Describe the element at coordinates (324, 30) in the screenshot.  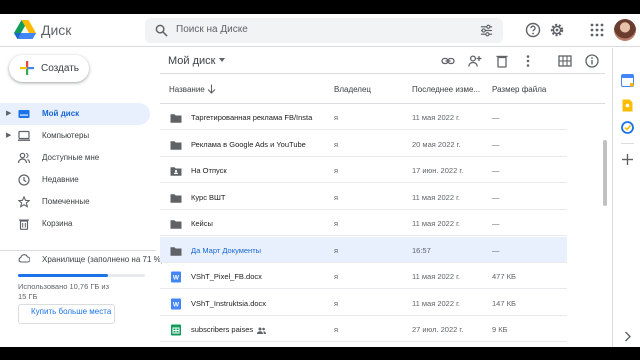
I see `search-bar: Поиск на Диске` at that location.